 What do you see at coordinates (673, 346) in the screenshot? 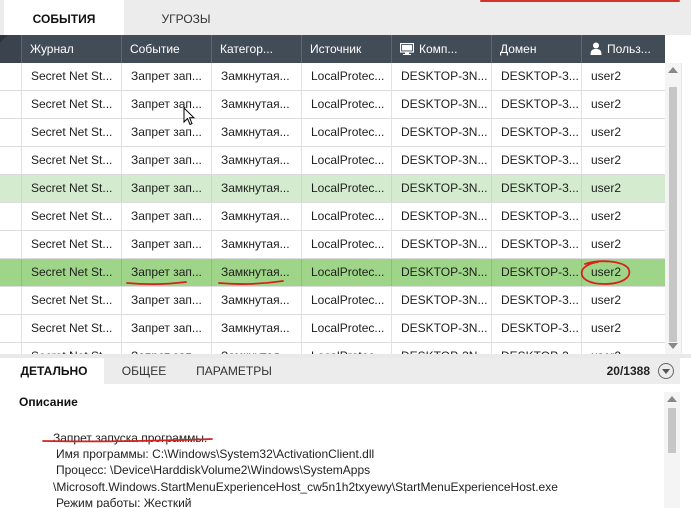
I see `scroll-down-arrow-icon` at bounding box center [673, 346].